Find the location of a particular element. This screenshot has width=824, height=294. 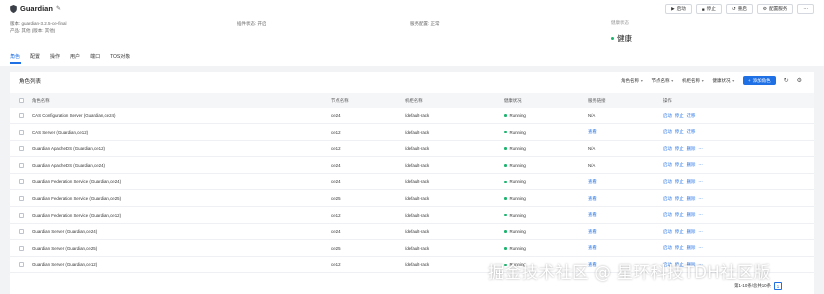

configure-button: ⚙ 配置服务 is located at coordinates (775, 9).